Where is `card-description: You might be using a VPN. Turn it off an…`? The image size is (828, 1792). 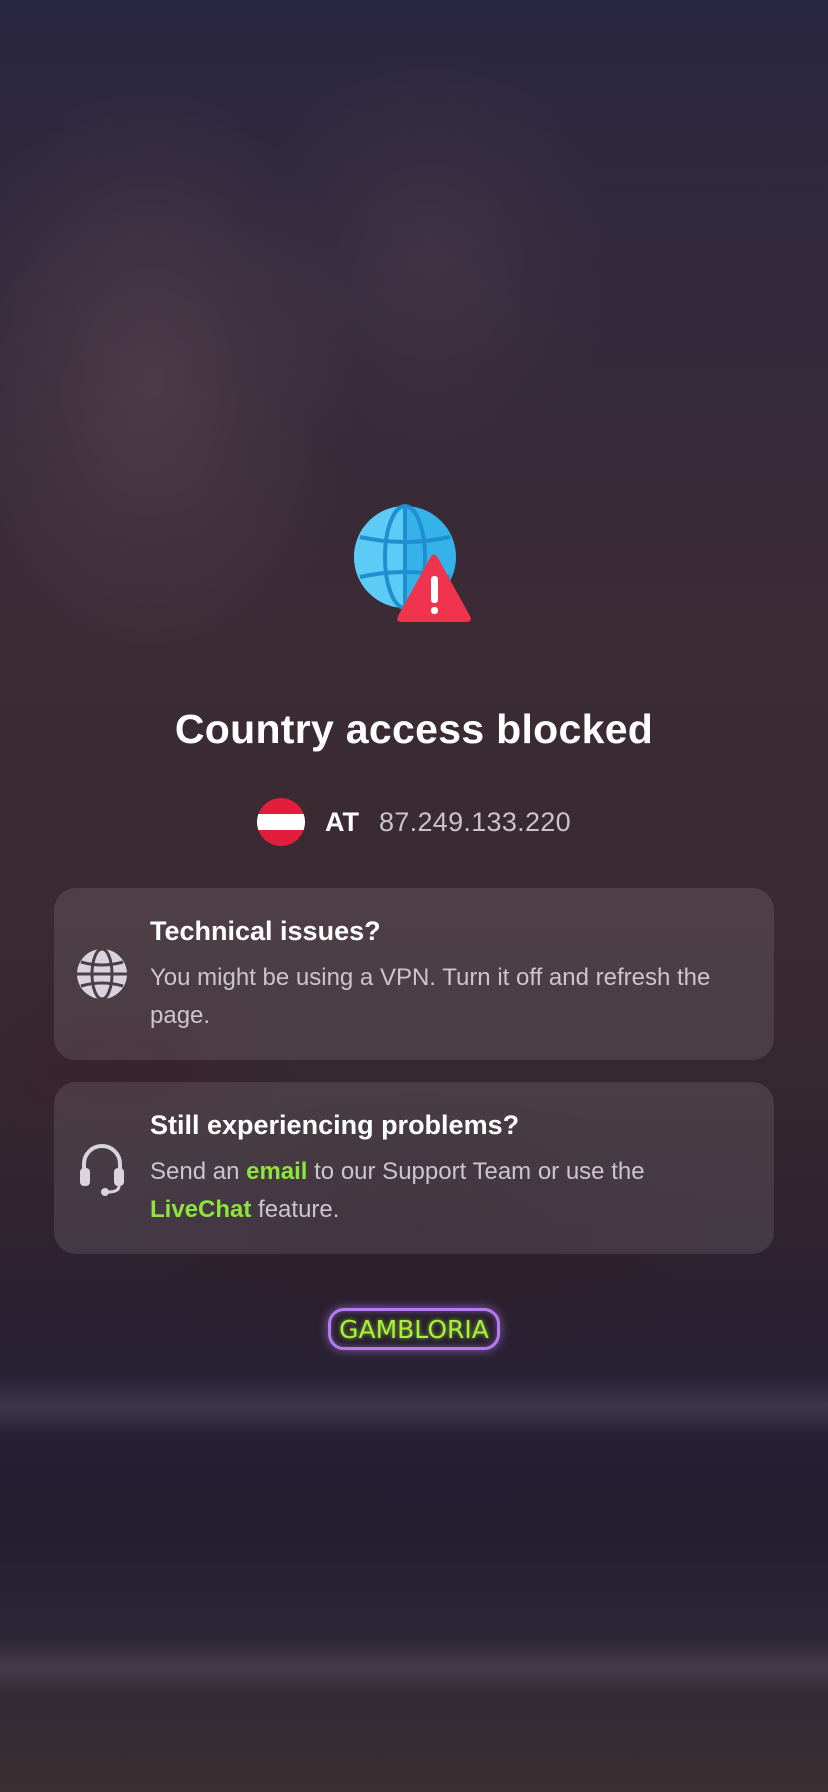
card-description: You might be using a VPN. Turn it off an… is located at coordinates (430, 996).